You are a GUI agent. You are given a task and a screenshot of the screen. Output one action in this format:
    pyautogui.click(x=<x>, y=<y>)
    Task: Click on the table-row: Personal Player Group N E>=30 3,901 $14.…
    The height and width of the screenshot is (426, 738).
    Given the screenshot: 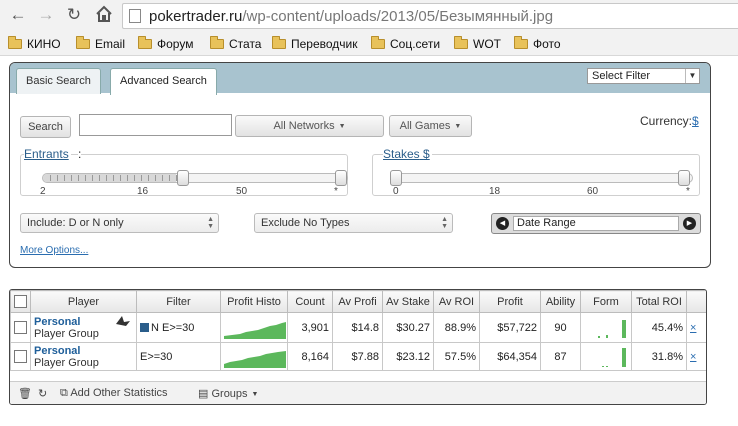 What is the action you would take?
    pyautogui.click(x=358, y=327)
    